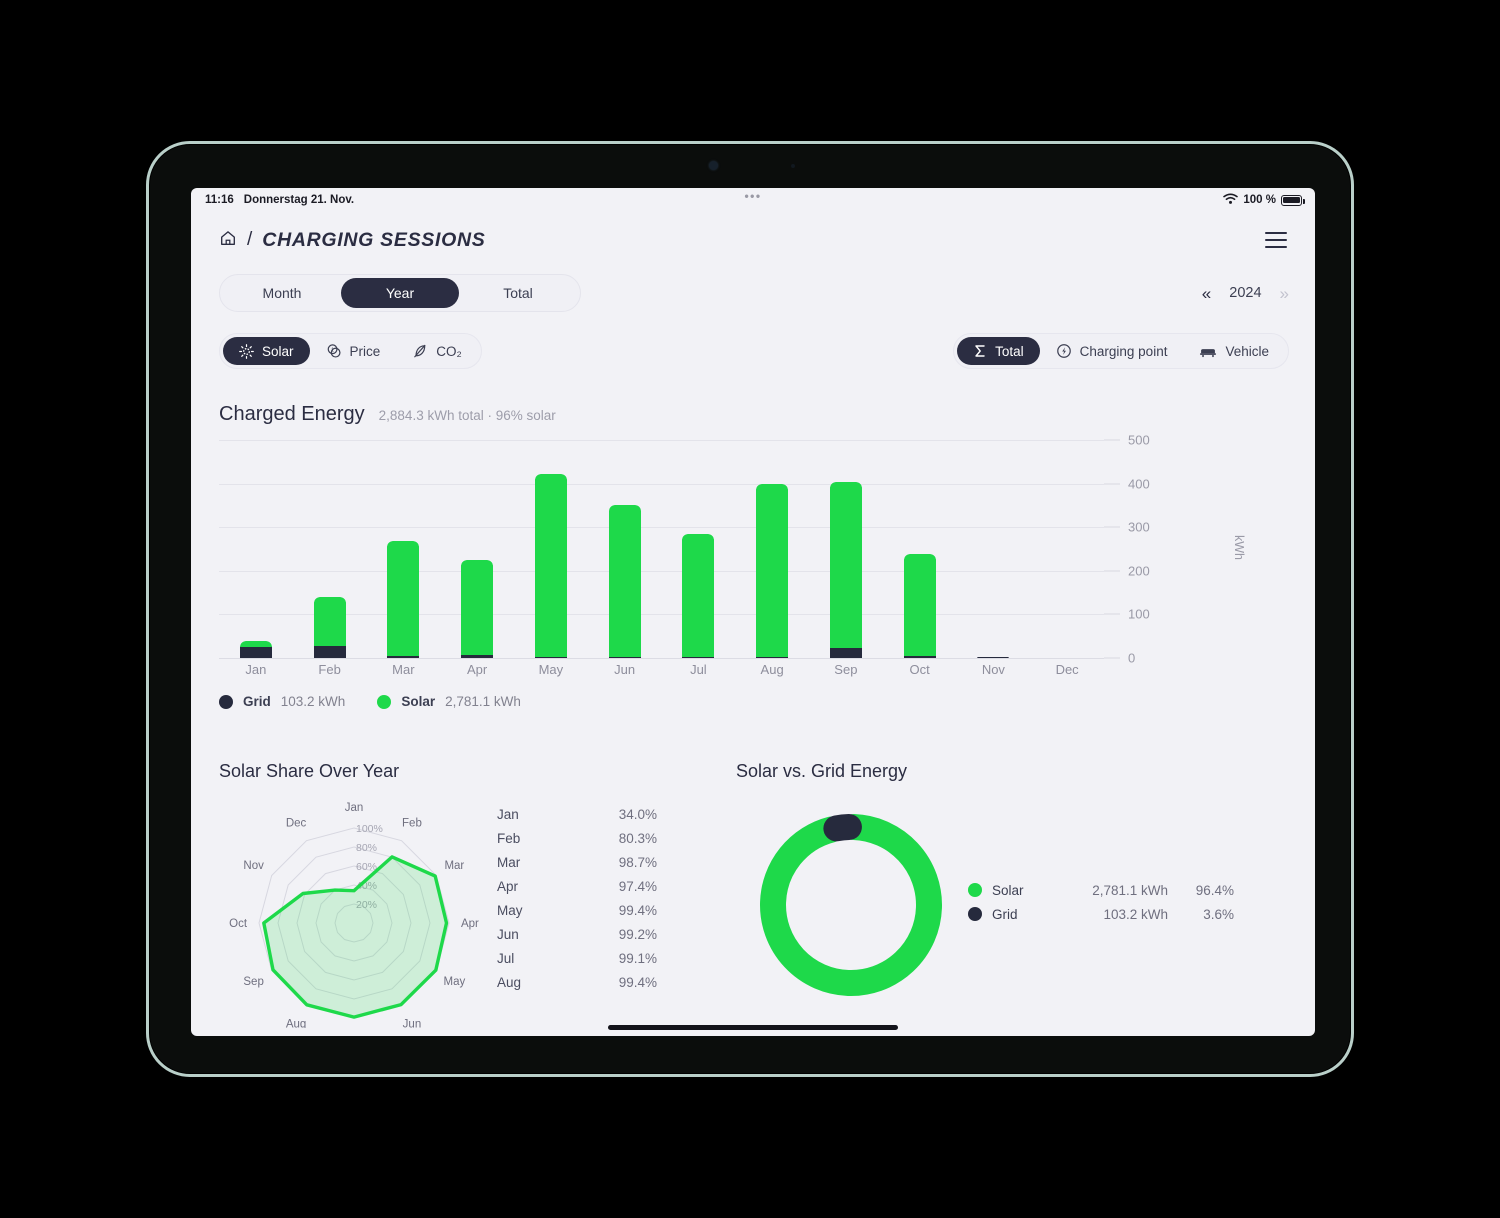 This screenshot has height=1218, width=1500. Describe the element at coordinates (713, 165) in the screenshot. I see `front-camera-icon` at that location.